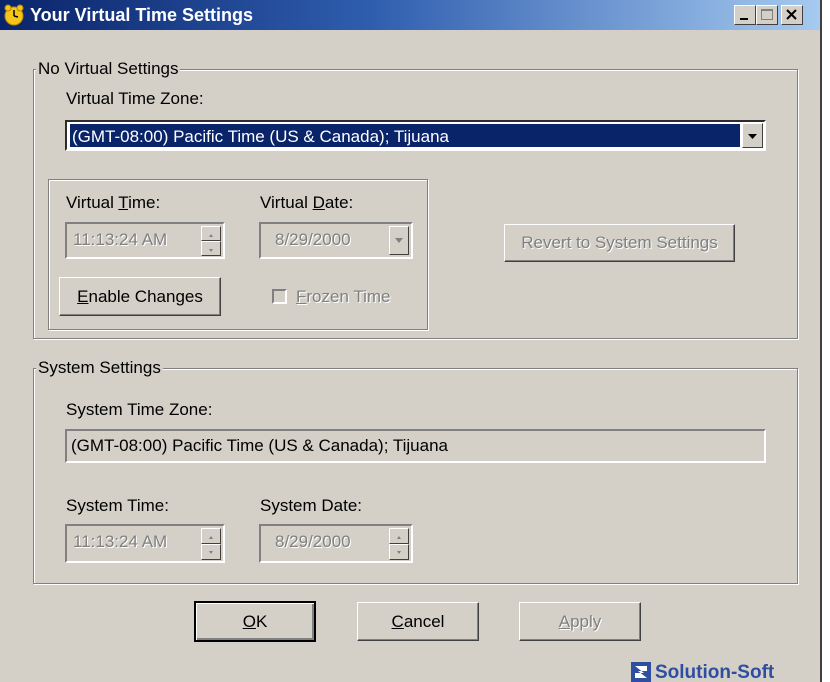  I want to click on system-time-spin-up, so click(211, 536).